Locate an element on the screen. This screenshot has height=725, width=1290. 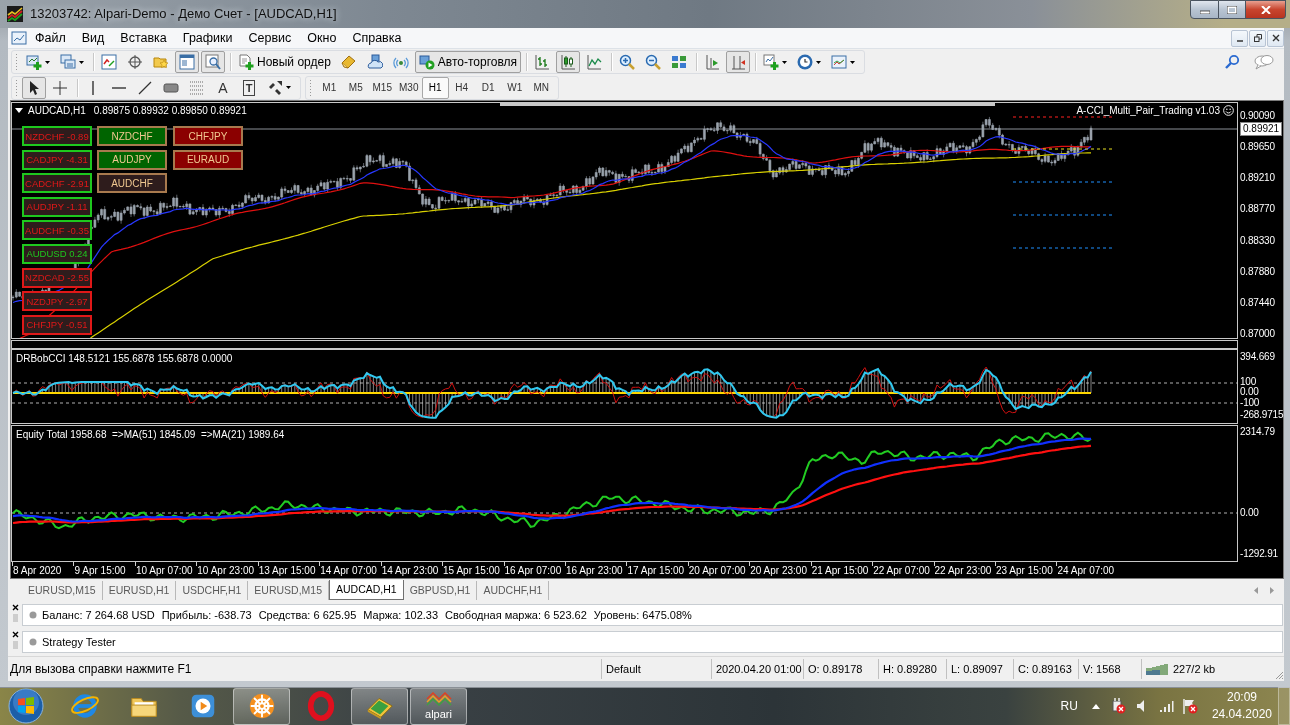
candles-icon is located at coordinates (568, 62).